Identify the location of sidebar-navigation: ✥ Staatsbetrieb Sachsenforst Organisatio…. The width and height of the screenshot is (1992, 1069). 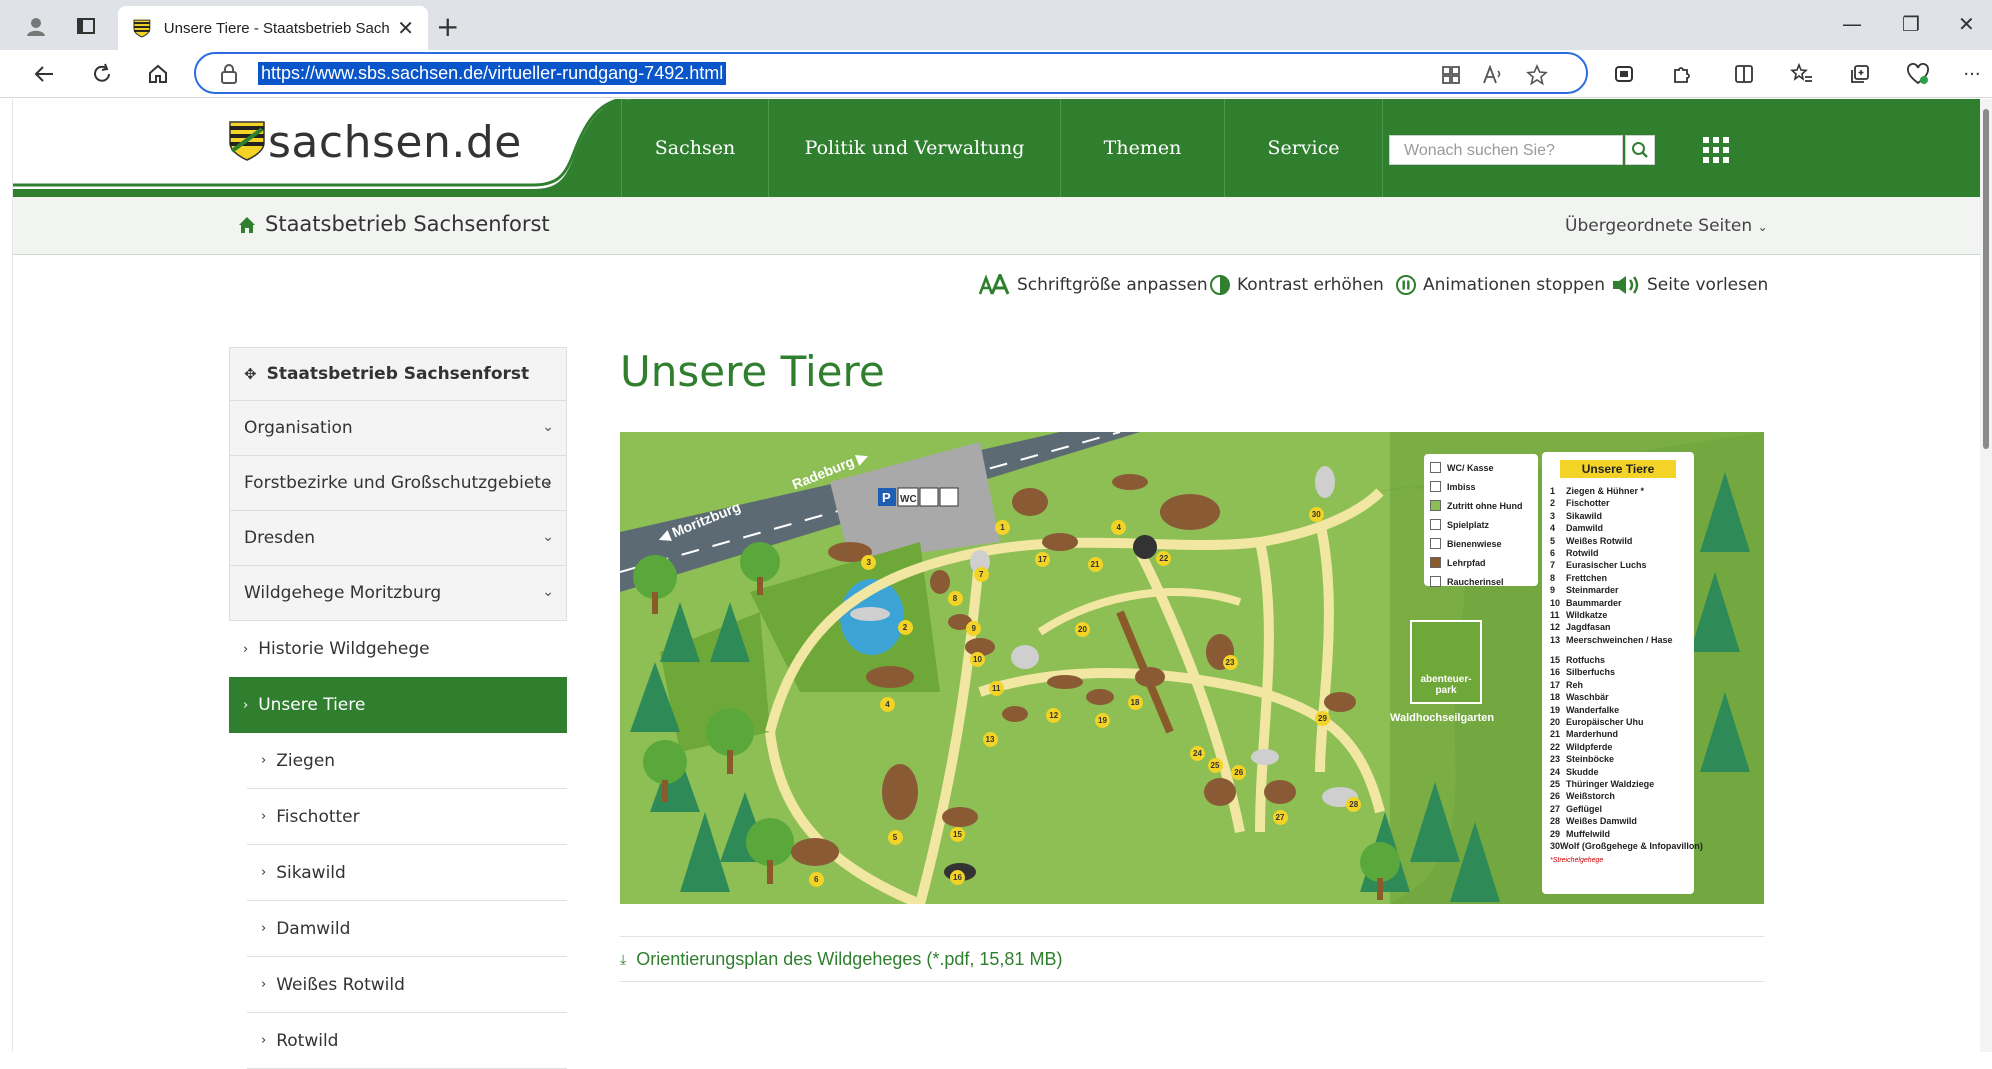
(398, 708).